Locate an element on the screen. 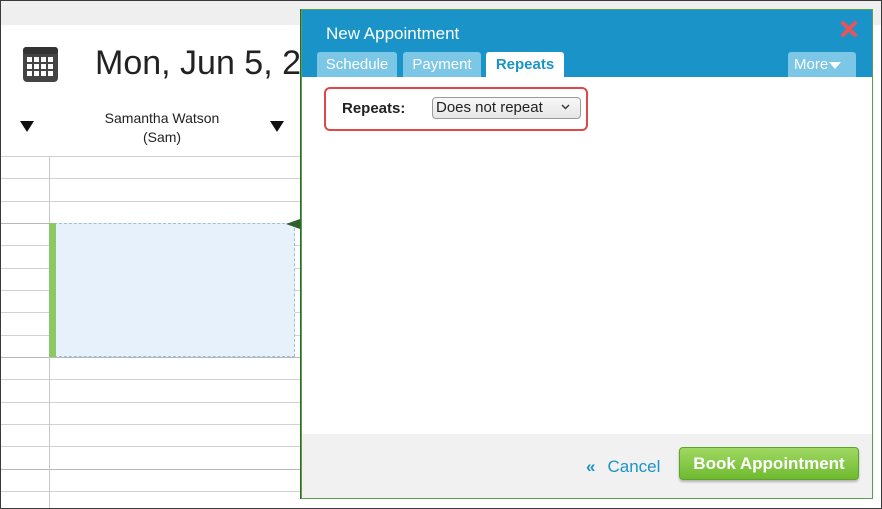 The image size is (882, 509). cancel-link: « Cancel is located at coordinates (623, 467).